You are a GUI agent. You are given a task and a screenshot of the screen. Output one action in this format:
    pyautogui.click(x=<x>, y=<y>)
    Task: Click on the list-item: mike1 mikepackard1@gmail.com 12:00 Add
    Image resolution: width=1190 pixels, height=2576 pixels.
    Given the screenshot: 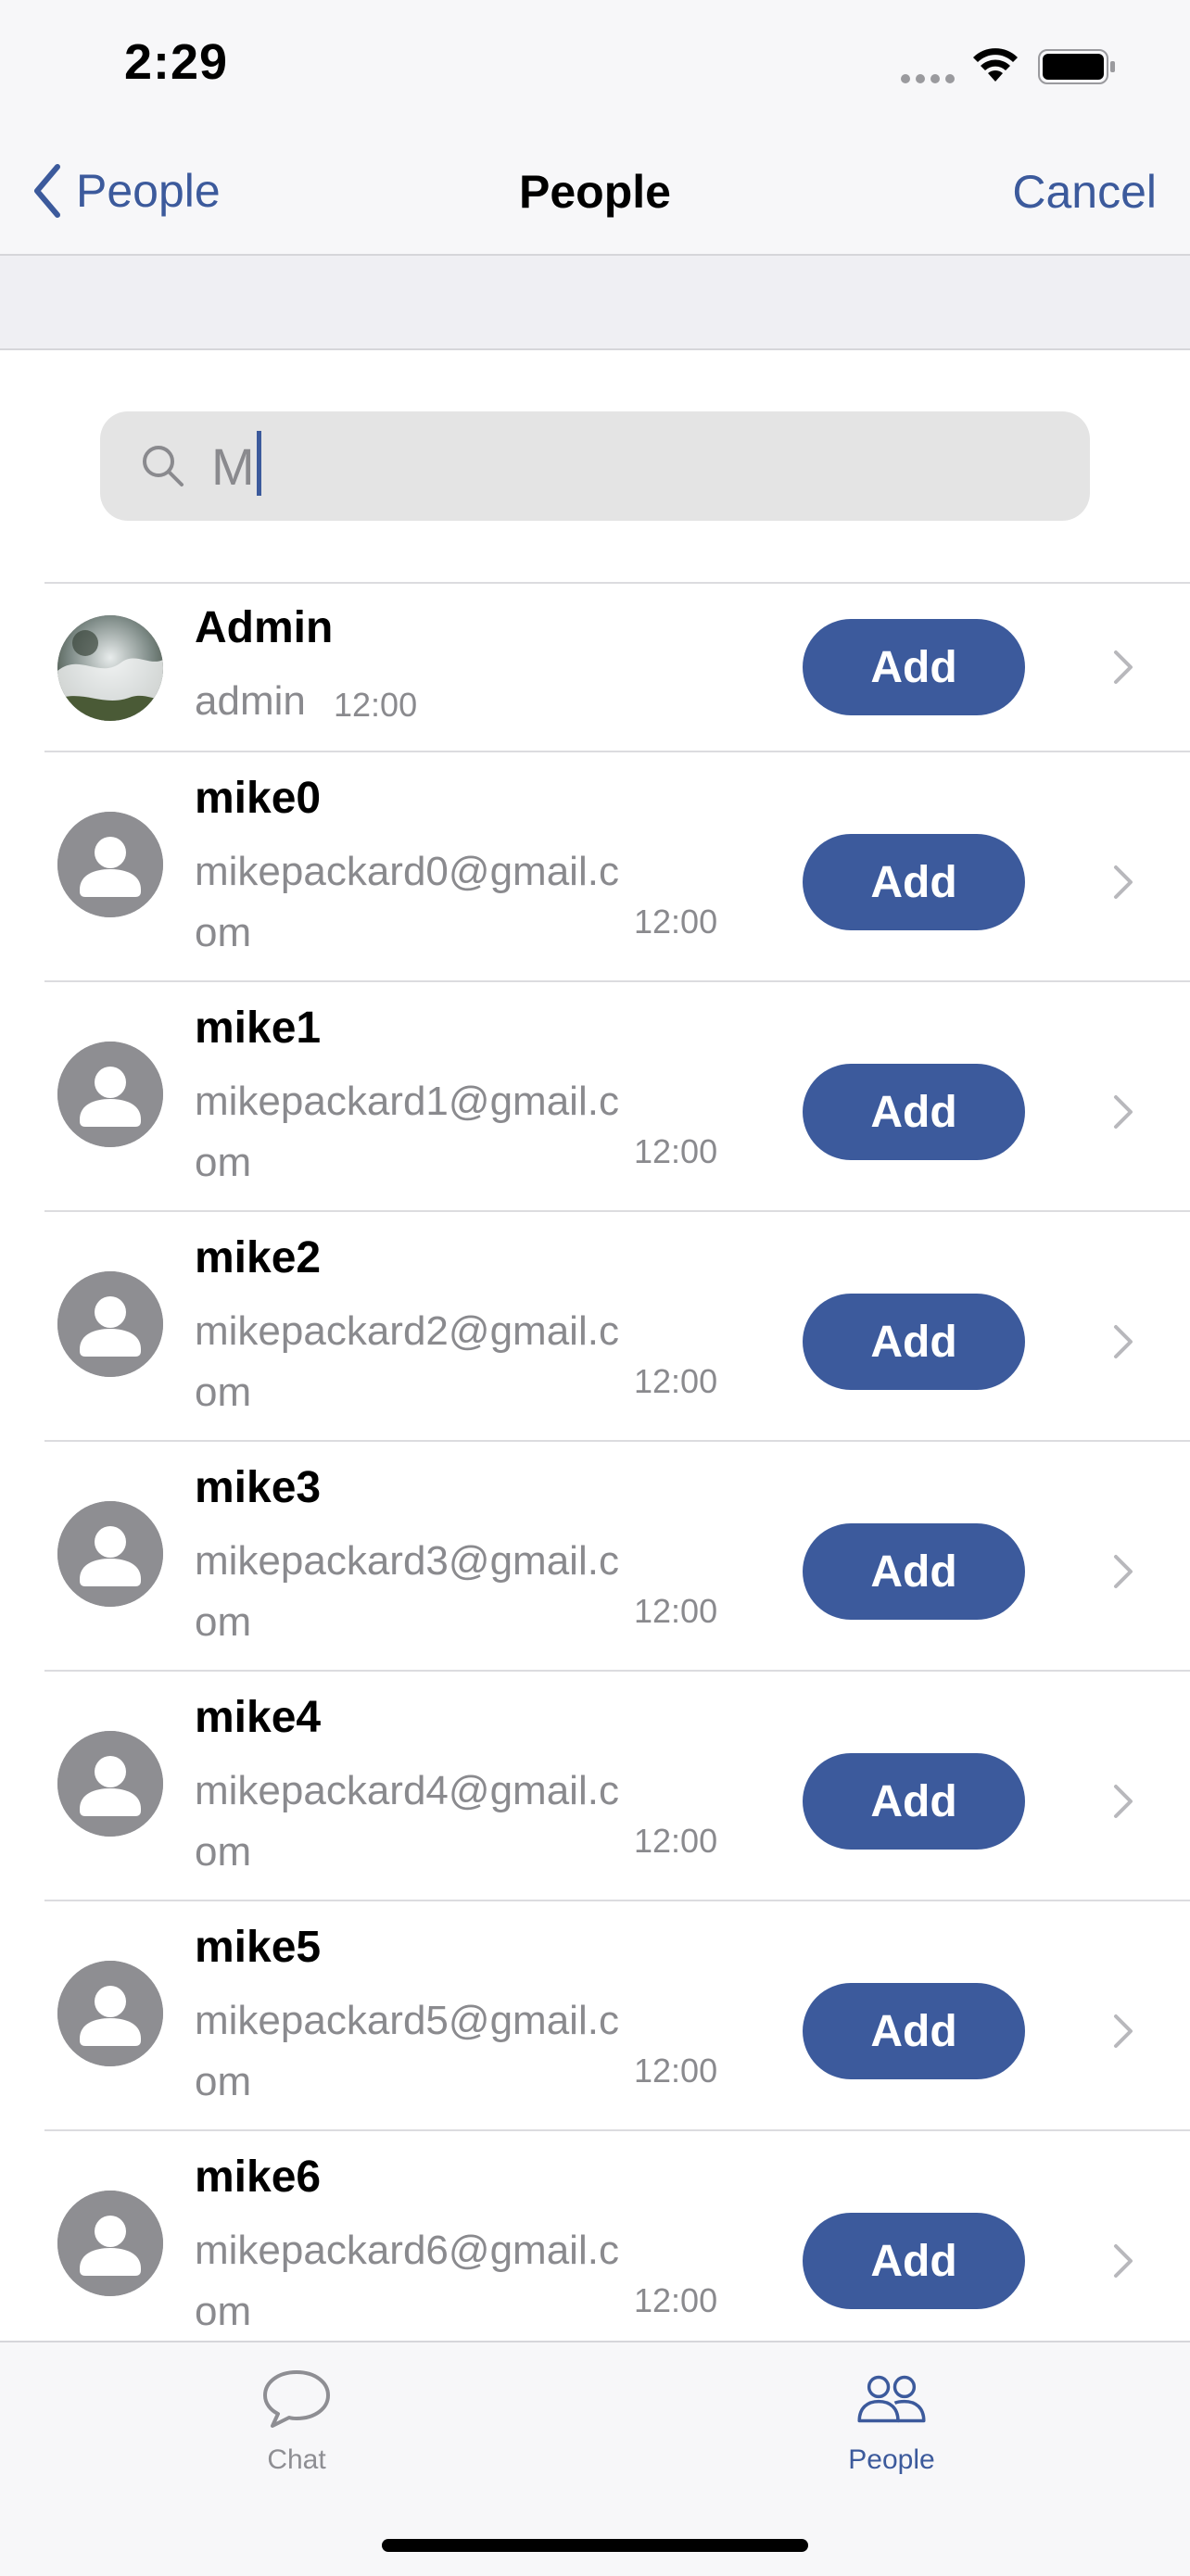 What is the action you would take?
    pyautogui.click(x=617, y=1095)
    